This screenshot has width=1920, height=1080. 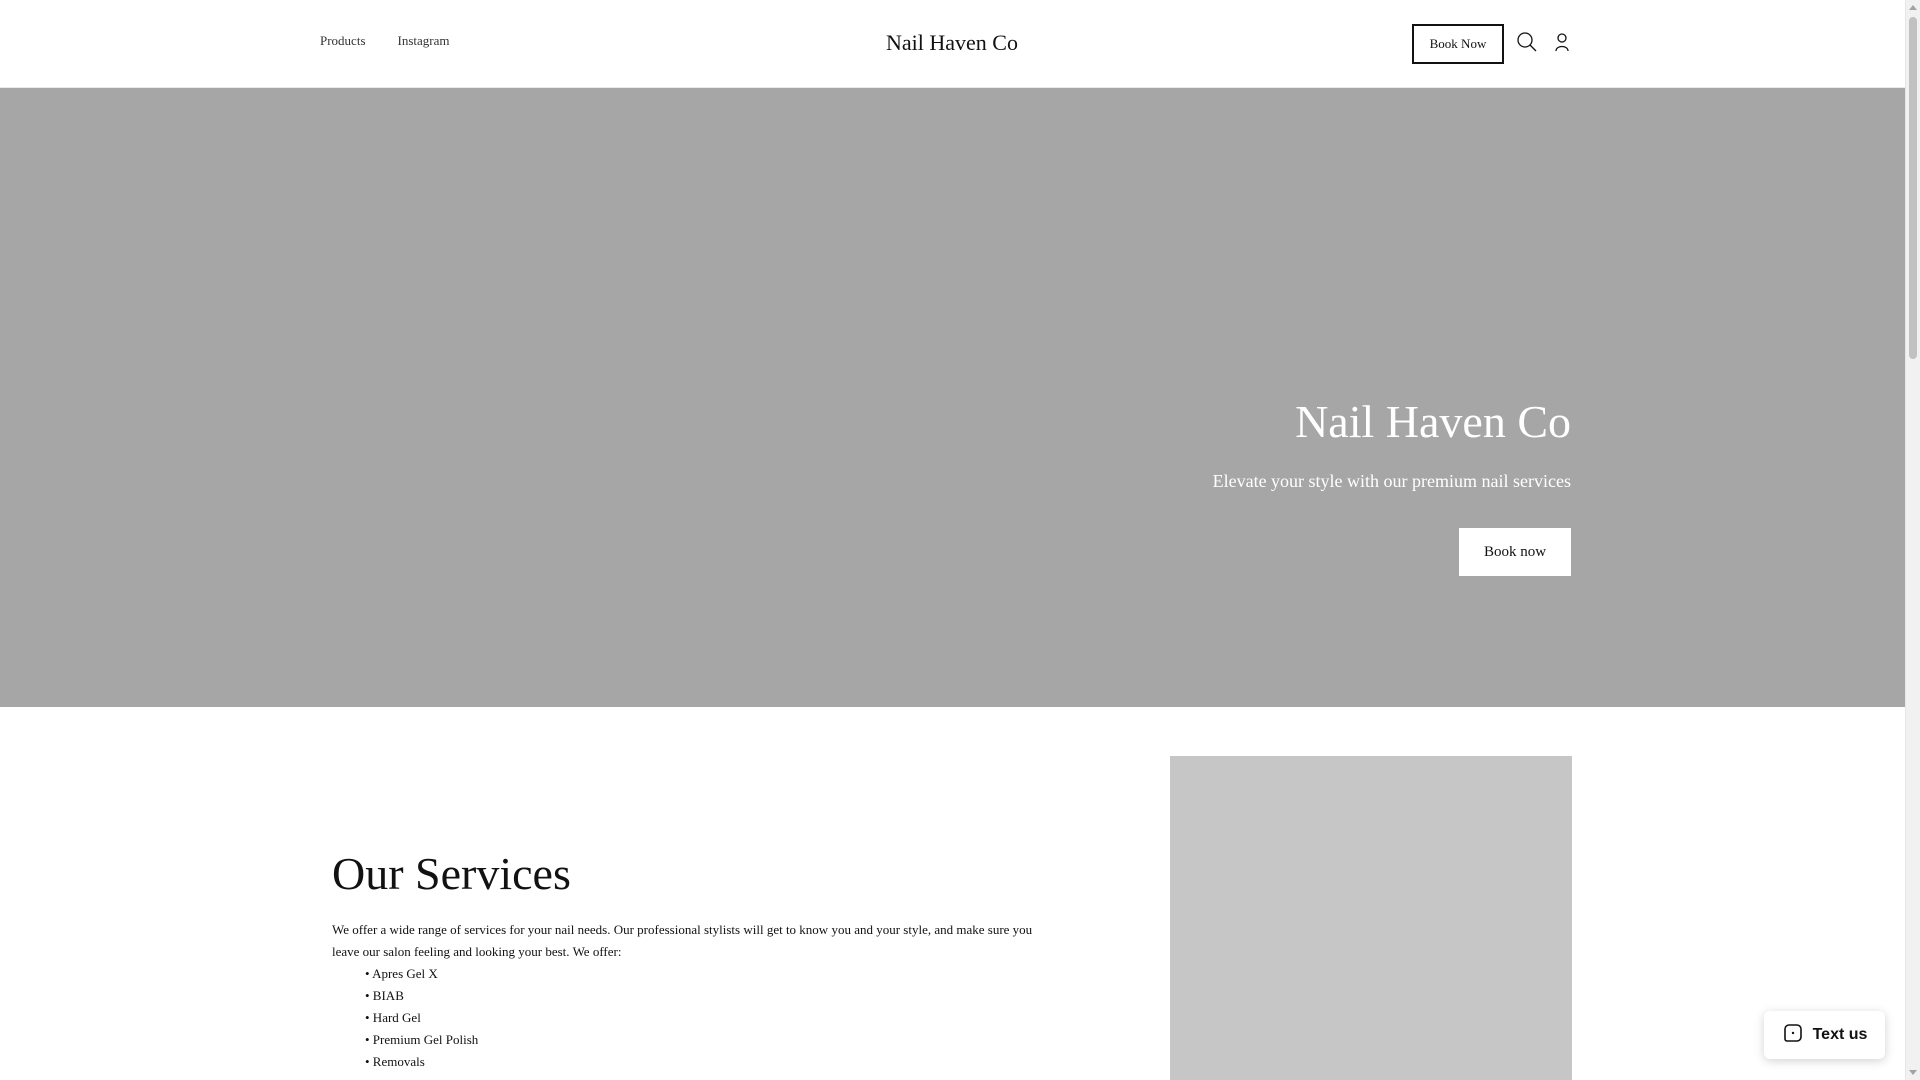 I want to click on text-us-widget-button: Text us, so click(x=1824, y=1035).